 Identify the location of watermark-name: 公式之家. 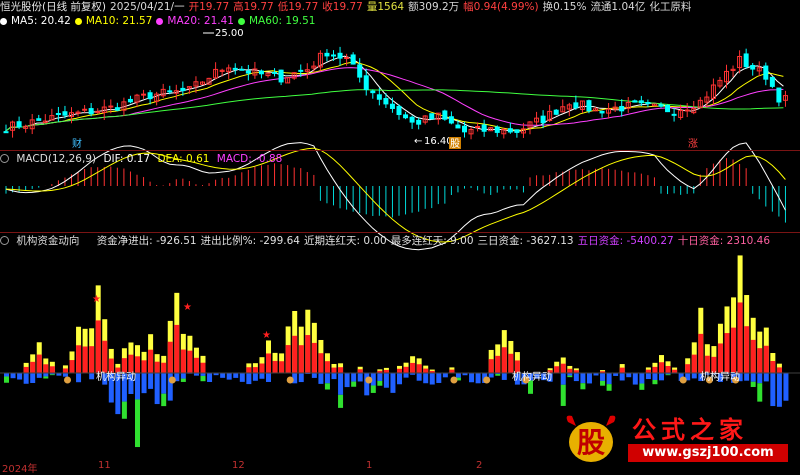
(690, 427).